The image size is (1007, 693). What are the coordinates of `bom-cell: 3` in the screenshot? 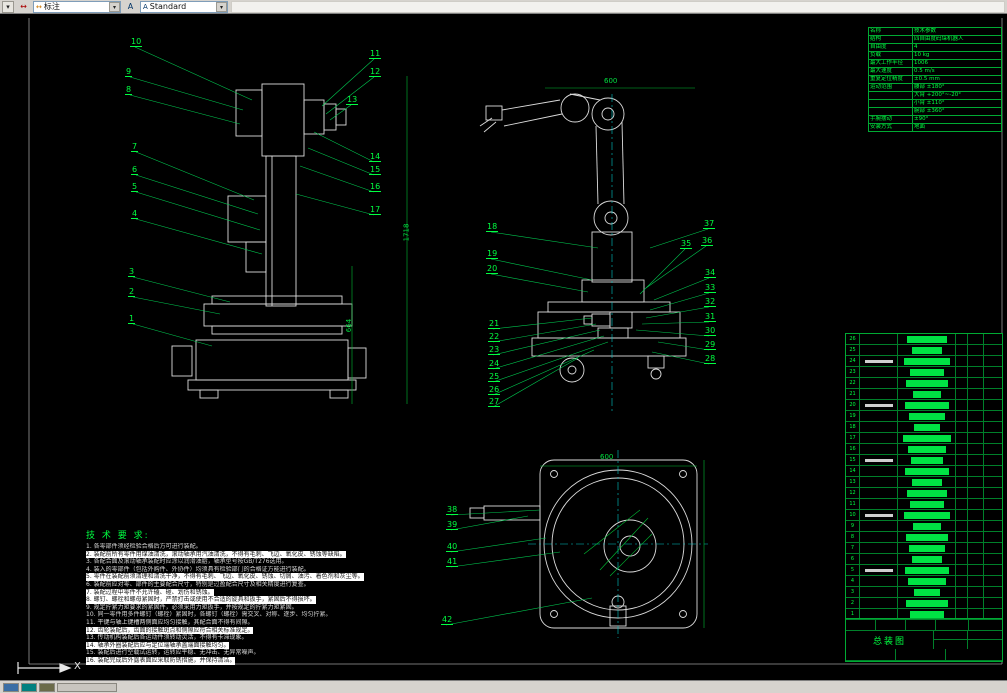 It's located at (853, 592).